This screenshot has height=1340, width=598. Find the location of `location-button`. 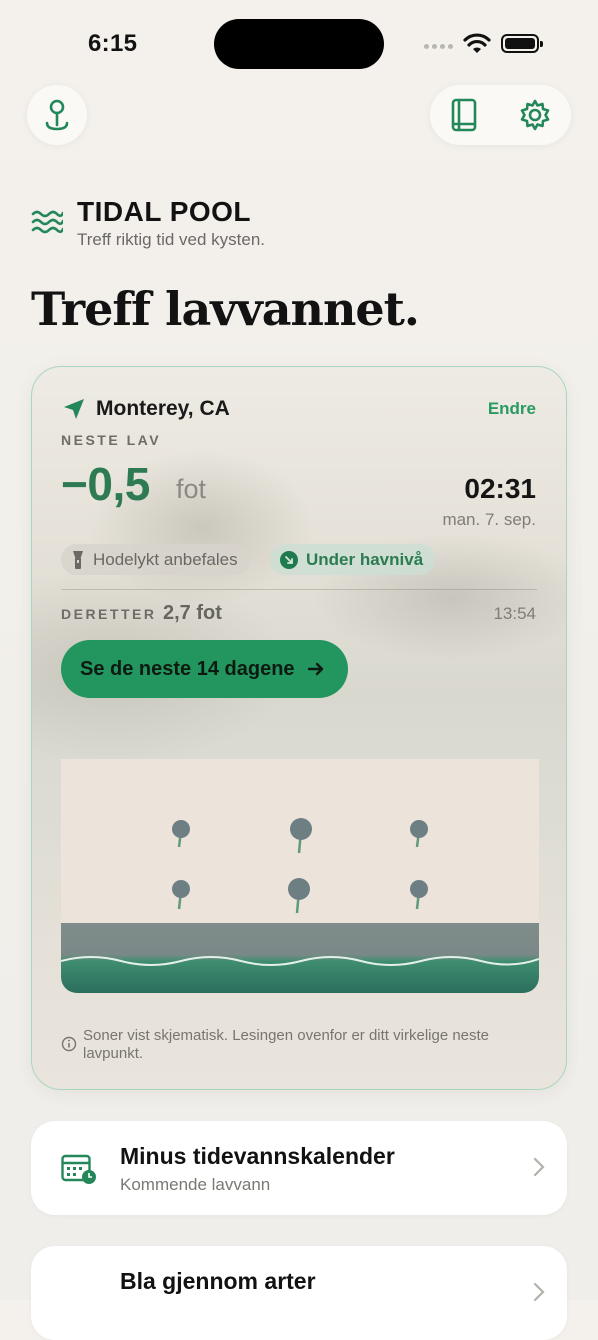

location-button is located at coordinates (57, 115).